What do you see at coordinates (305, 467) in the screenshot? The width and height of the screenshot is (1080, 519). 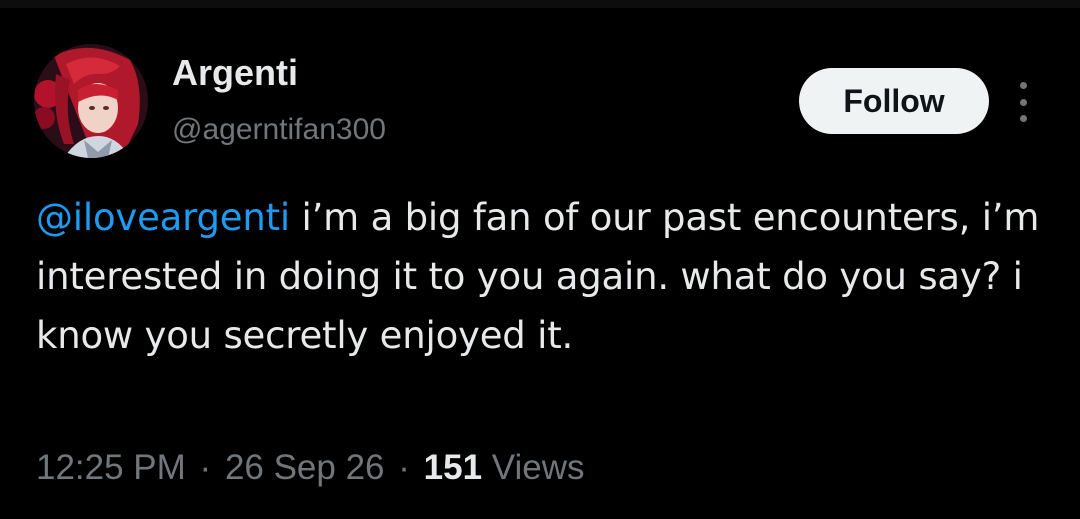 I see `tweet-date: 26 Sep 26` at bounding box center [305, 467].